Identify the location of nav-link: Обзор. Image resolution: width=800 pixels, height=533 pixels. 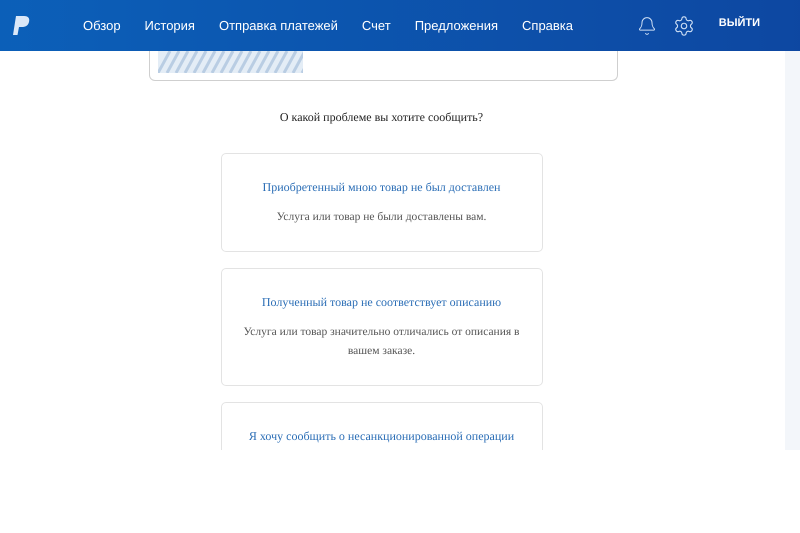
(102, 26).